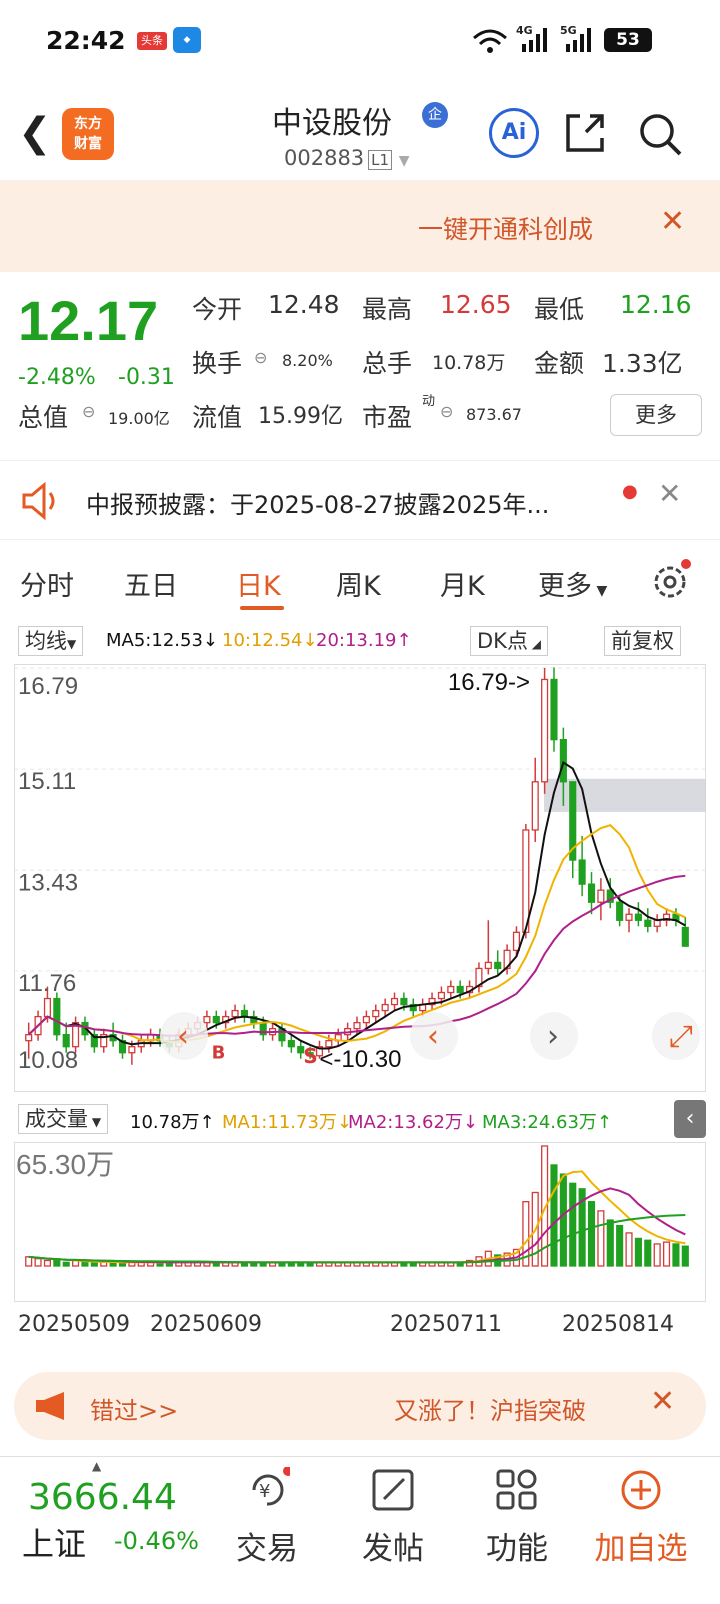 The height and width of the screenshot is (1604, 720). I want to click on ma5-value: MA5:12.53↓, so click(162, 640).